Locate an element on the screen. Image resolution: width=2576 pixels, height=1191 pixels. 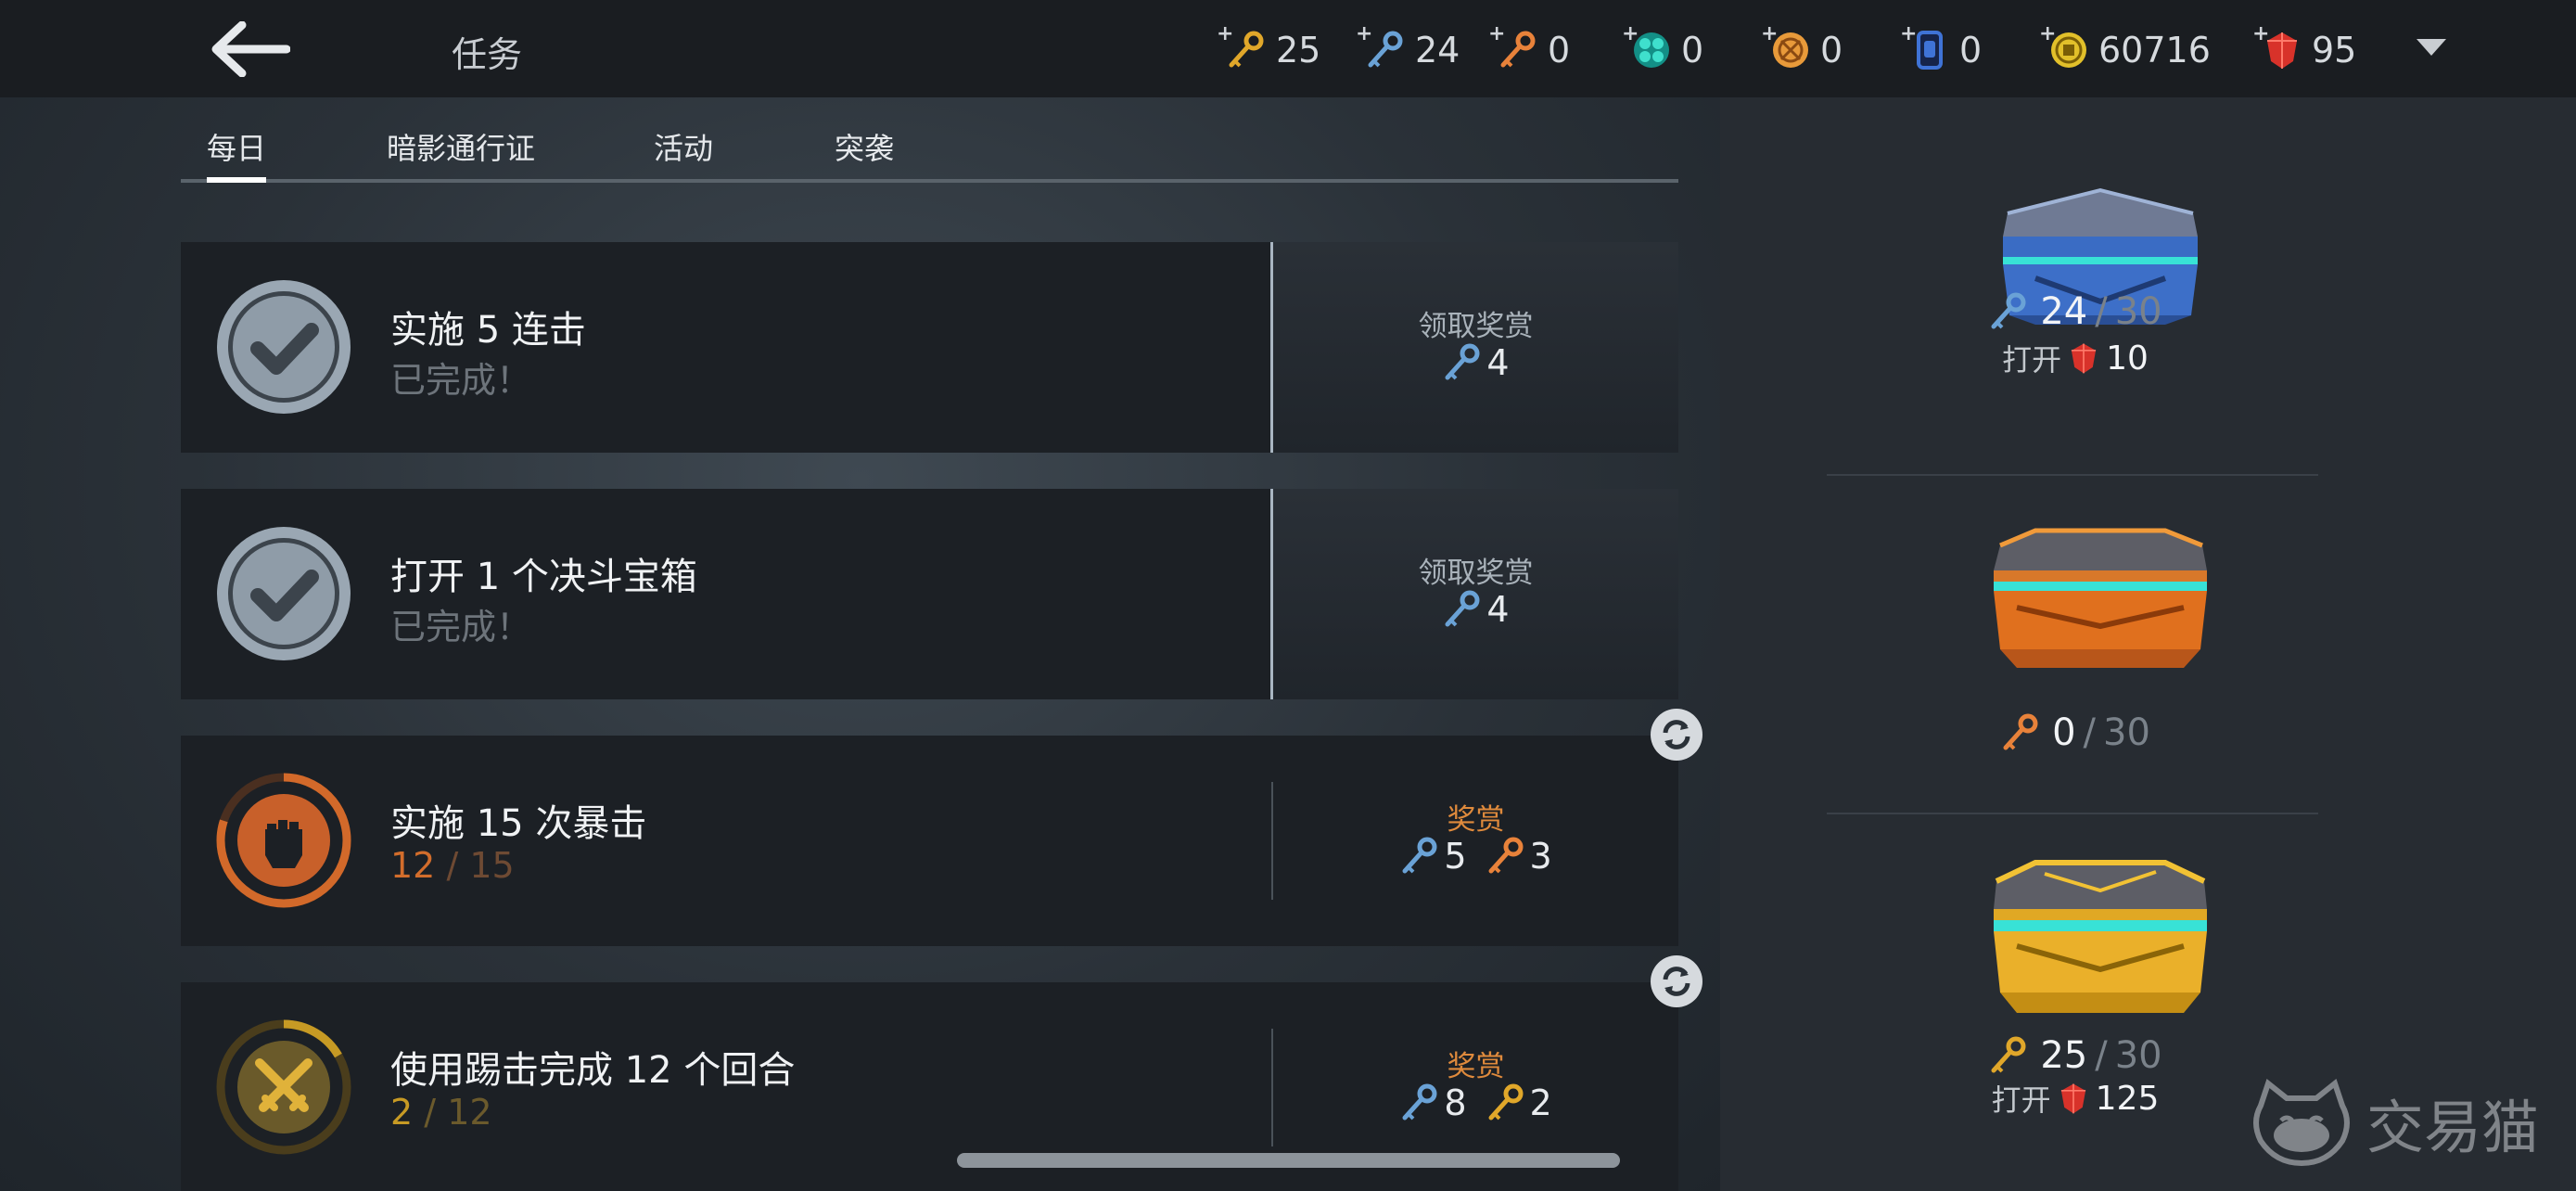
page-title: 任务 is located at coordinates (488, 54).